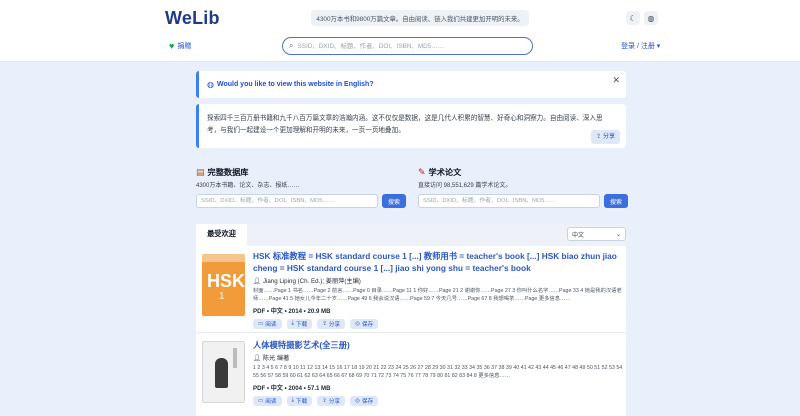  I want to click on full-database-search-input, so click(287, 201).